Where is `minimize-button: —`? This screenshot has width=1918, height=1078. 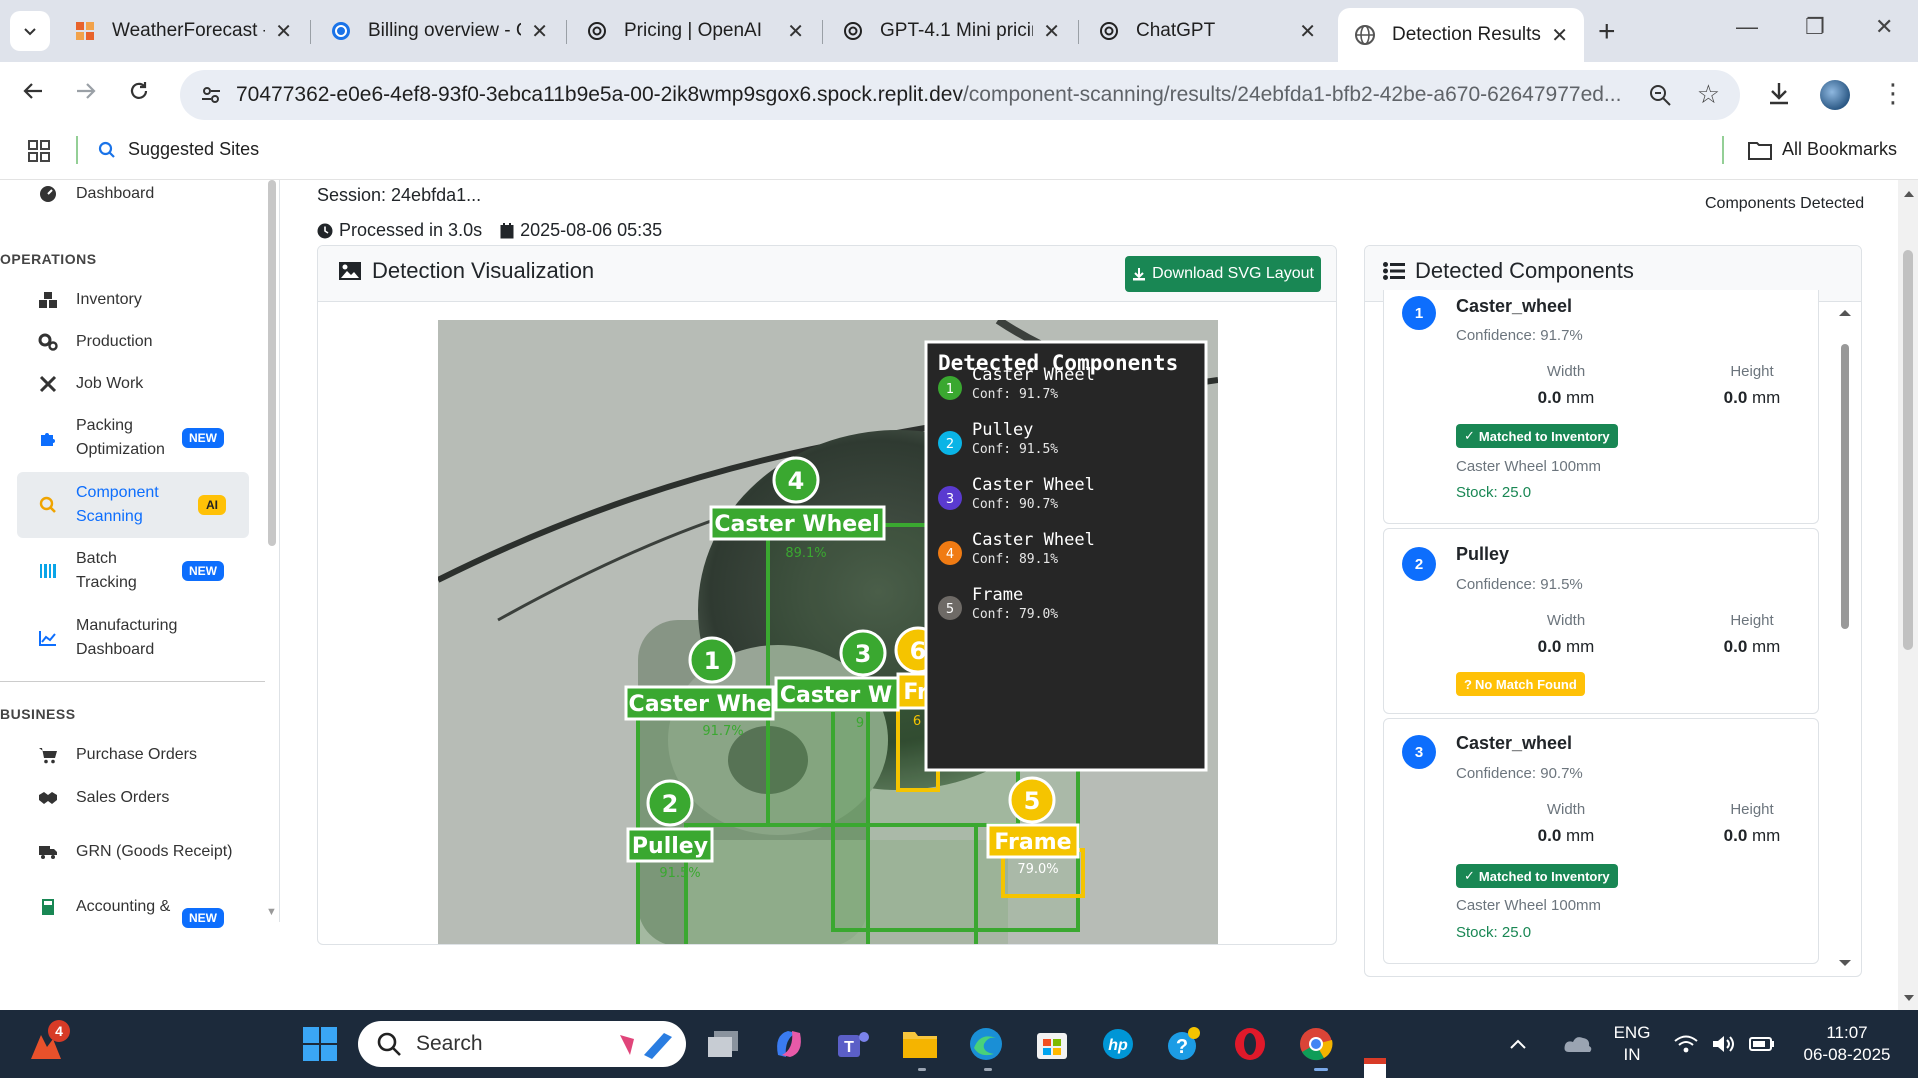
minimize-button: — is located at coordinates (1747, 27).